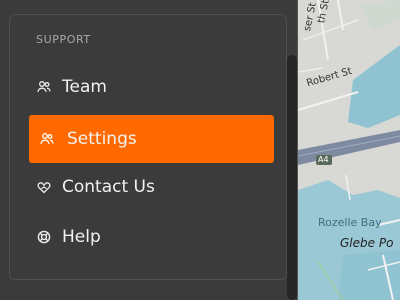  I want to click on sidebar-item-help: Help, so click(151, 237).